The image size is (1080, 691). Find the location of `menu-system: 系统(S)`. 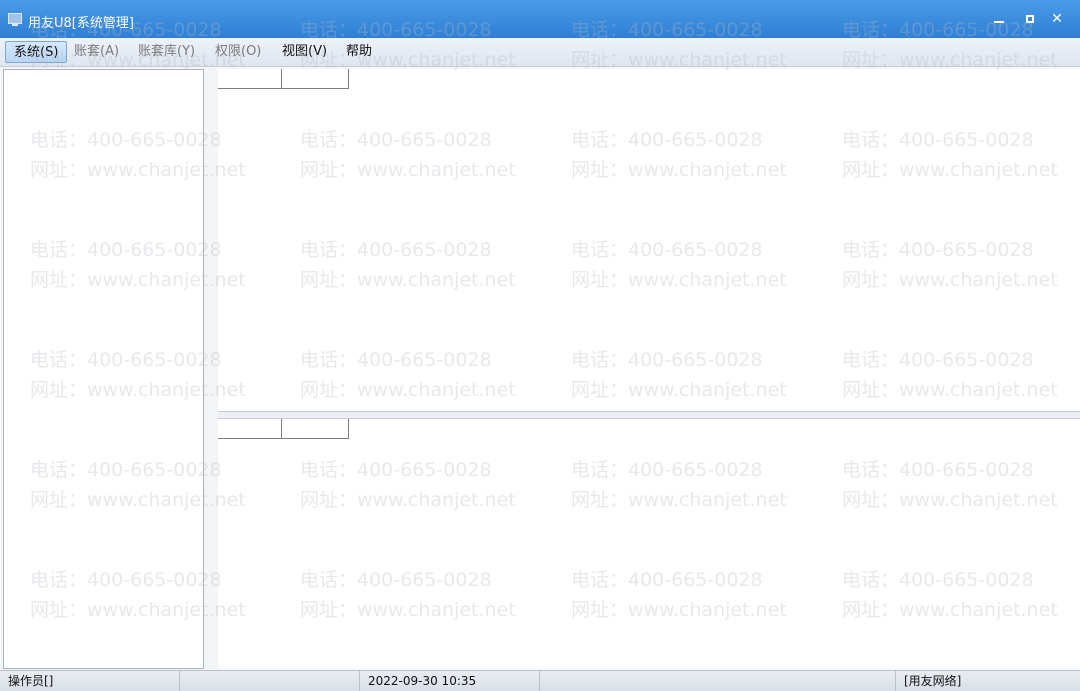

menu-system: 系统(S) is located at coordinates (36, 52).